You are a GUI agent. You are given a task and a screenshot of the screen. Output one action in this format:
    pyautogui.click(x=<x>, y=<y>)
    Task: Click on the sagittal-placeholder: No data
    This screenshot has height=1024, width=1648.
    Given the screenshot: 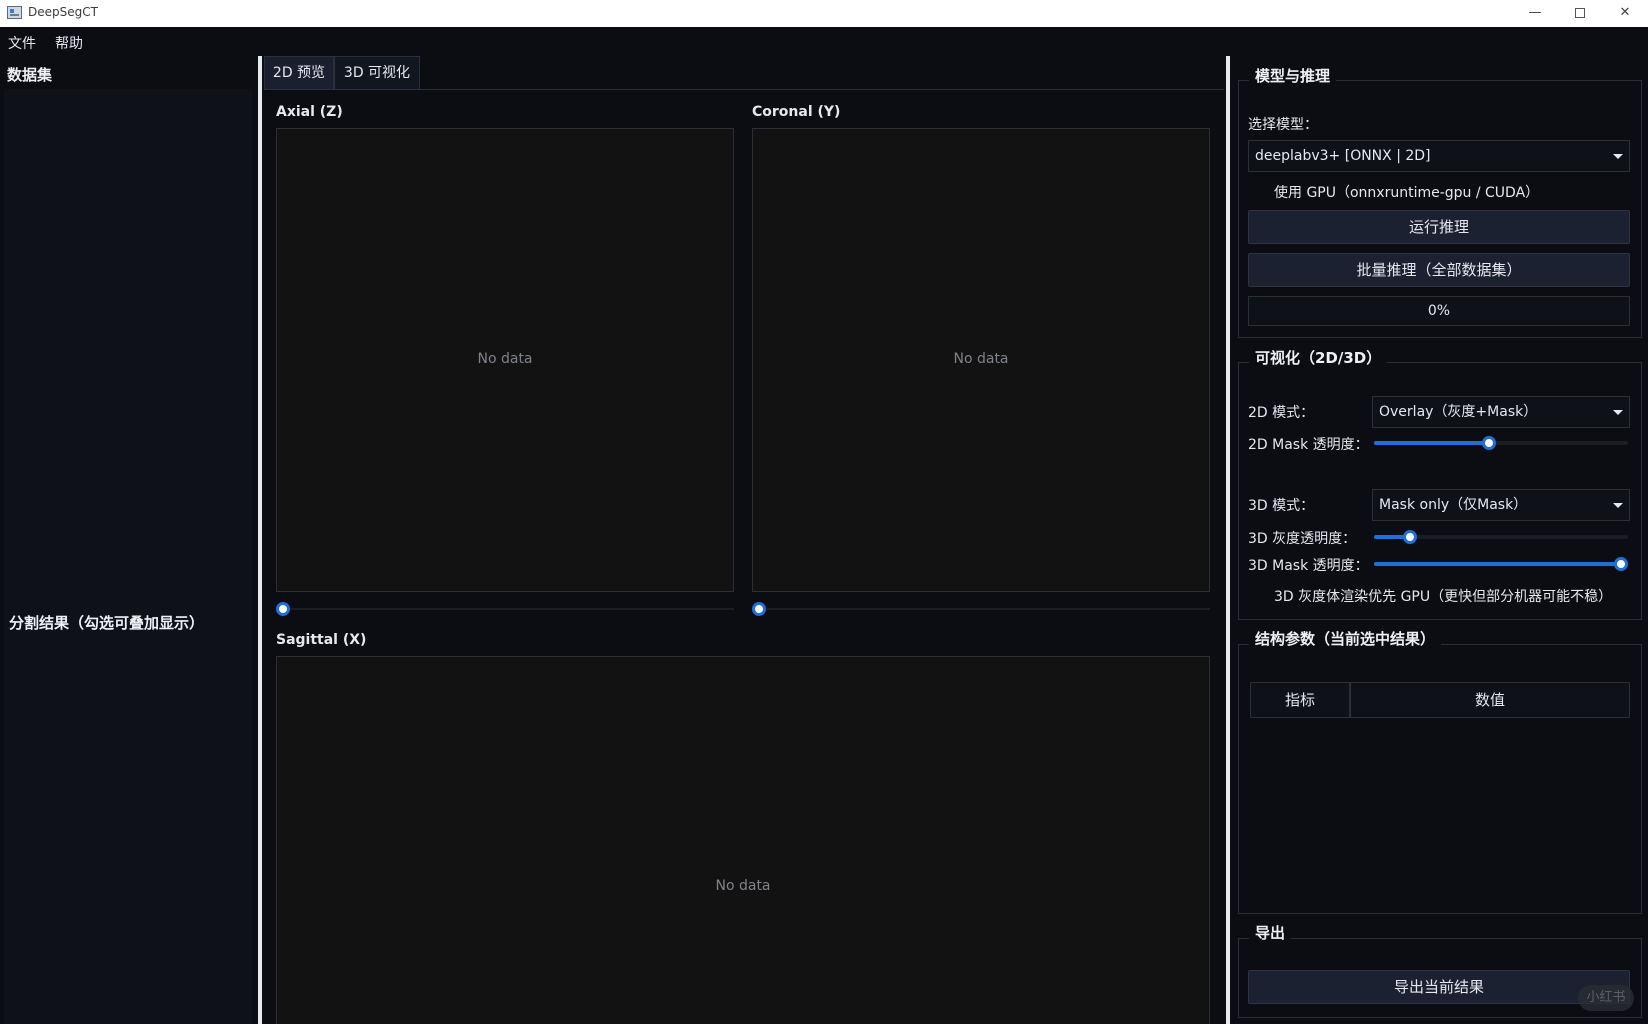 What is the action you would take?
    pyautogui.click(x=743, y=886)
    